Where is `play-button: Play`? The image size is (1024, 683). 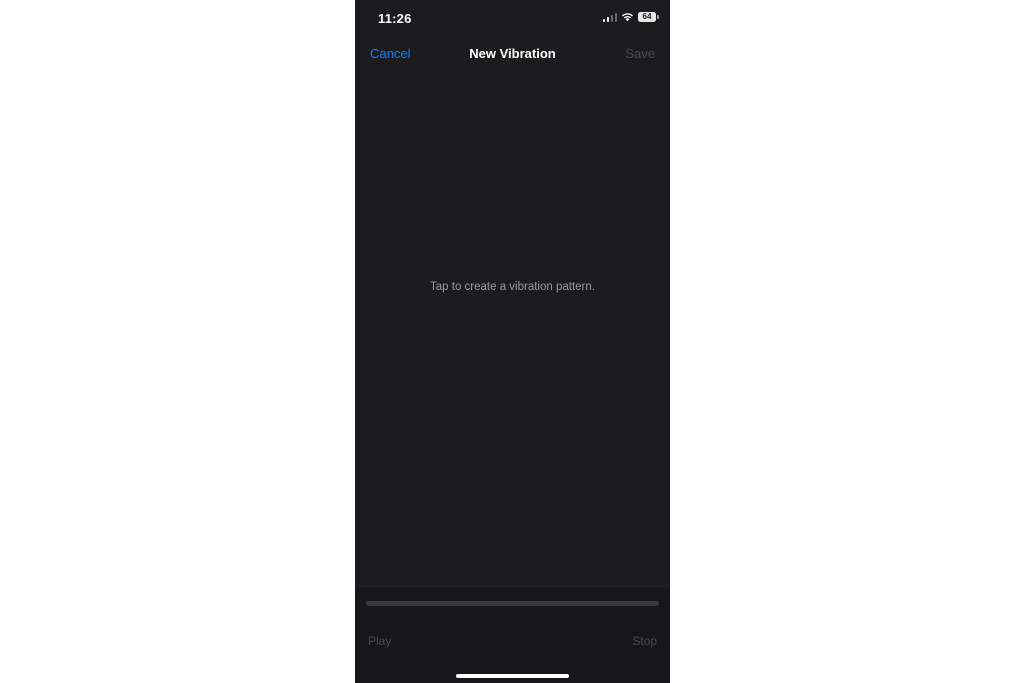
play-button: Play is located at coordinates (379, 641).